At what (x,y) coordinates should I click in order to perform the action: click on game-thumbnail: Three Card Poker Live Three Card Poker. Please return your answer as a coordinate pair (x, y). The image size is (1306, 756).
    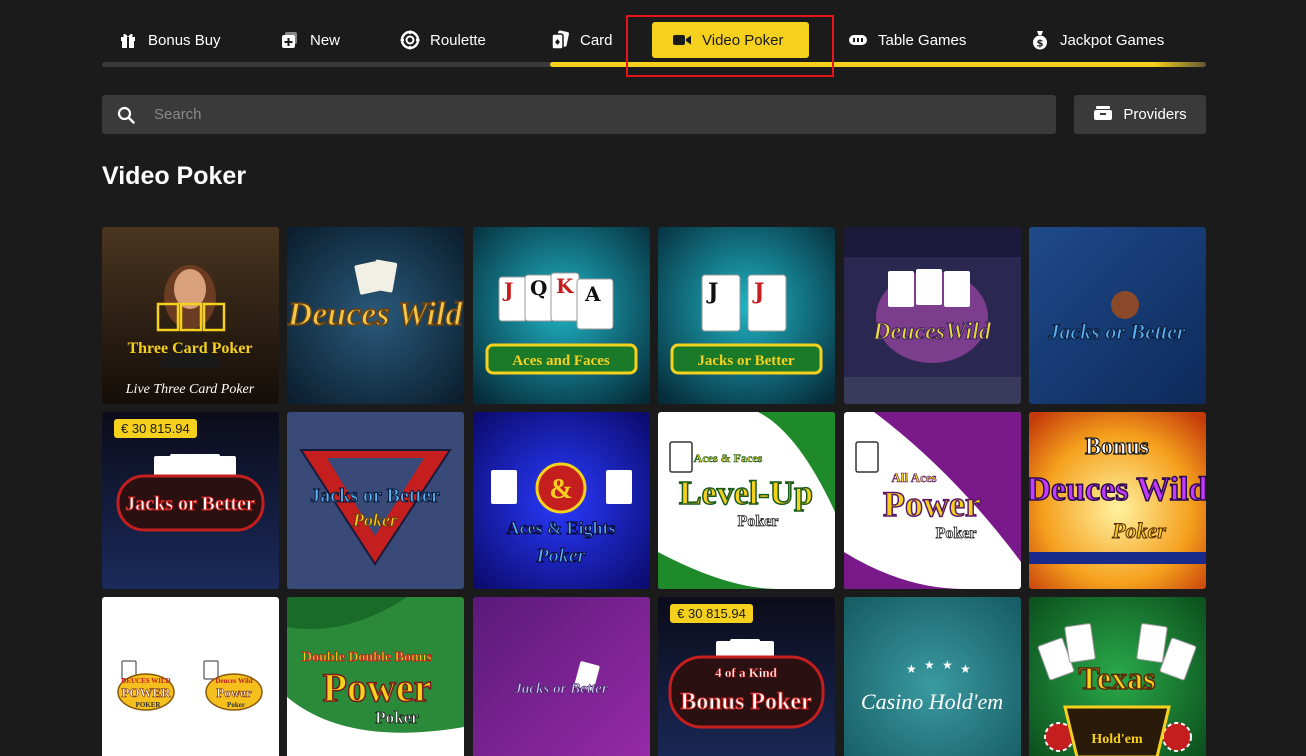
    Looking at the image, I should click on (190, 315).